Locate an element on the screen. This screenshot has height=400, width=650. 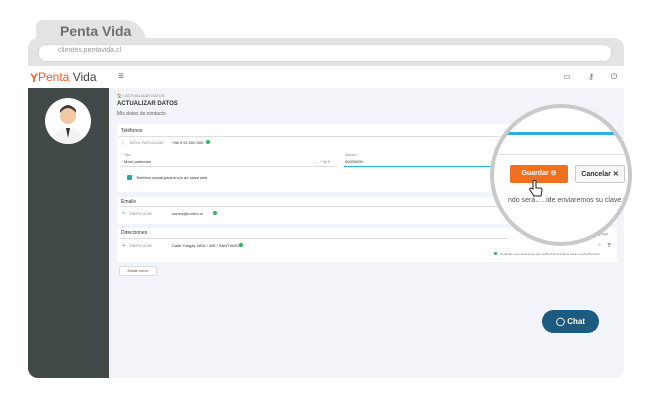
email-icon: ✉ is located at coordinates (123, 213).